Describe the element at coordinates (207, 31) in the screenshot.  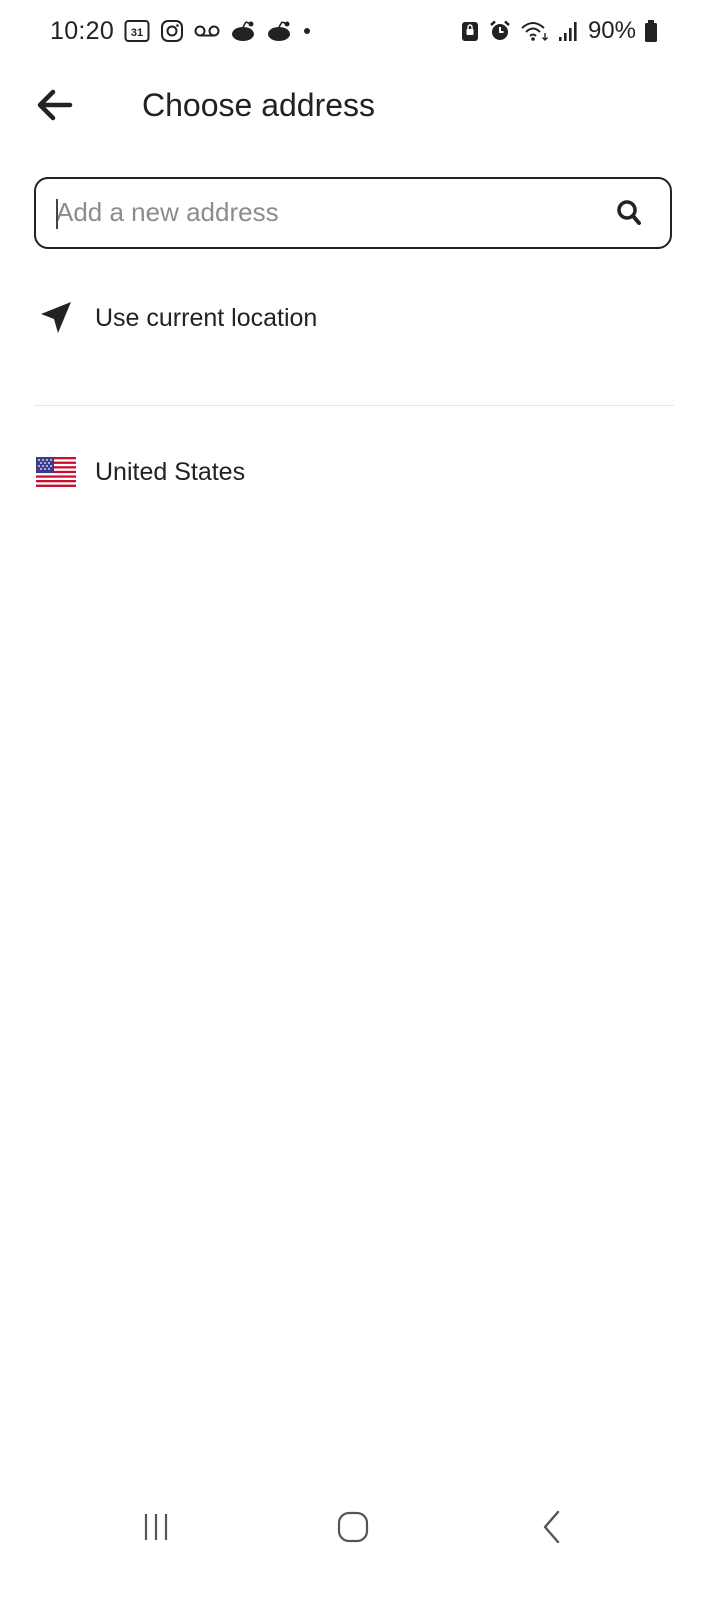
I see `voicemail-icon` at that location.